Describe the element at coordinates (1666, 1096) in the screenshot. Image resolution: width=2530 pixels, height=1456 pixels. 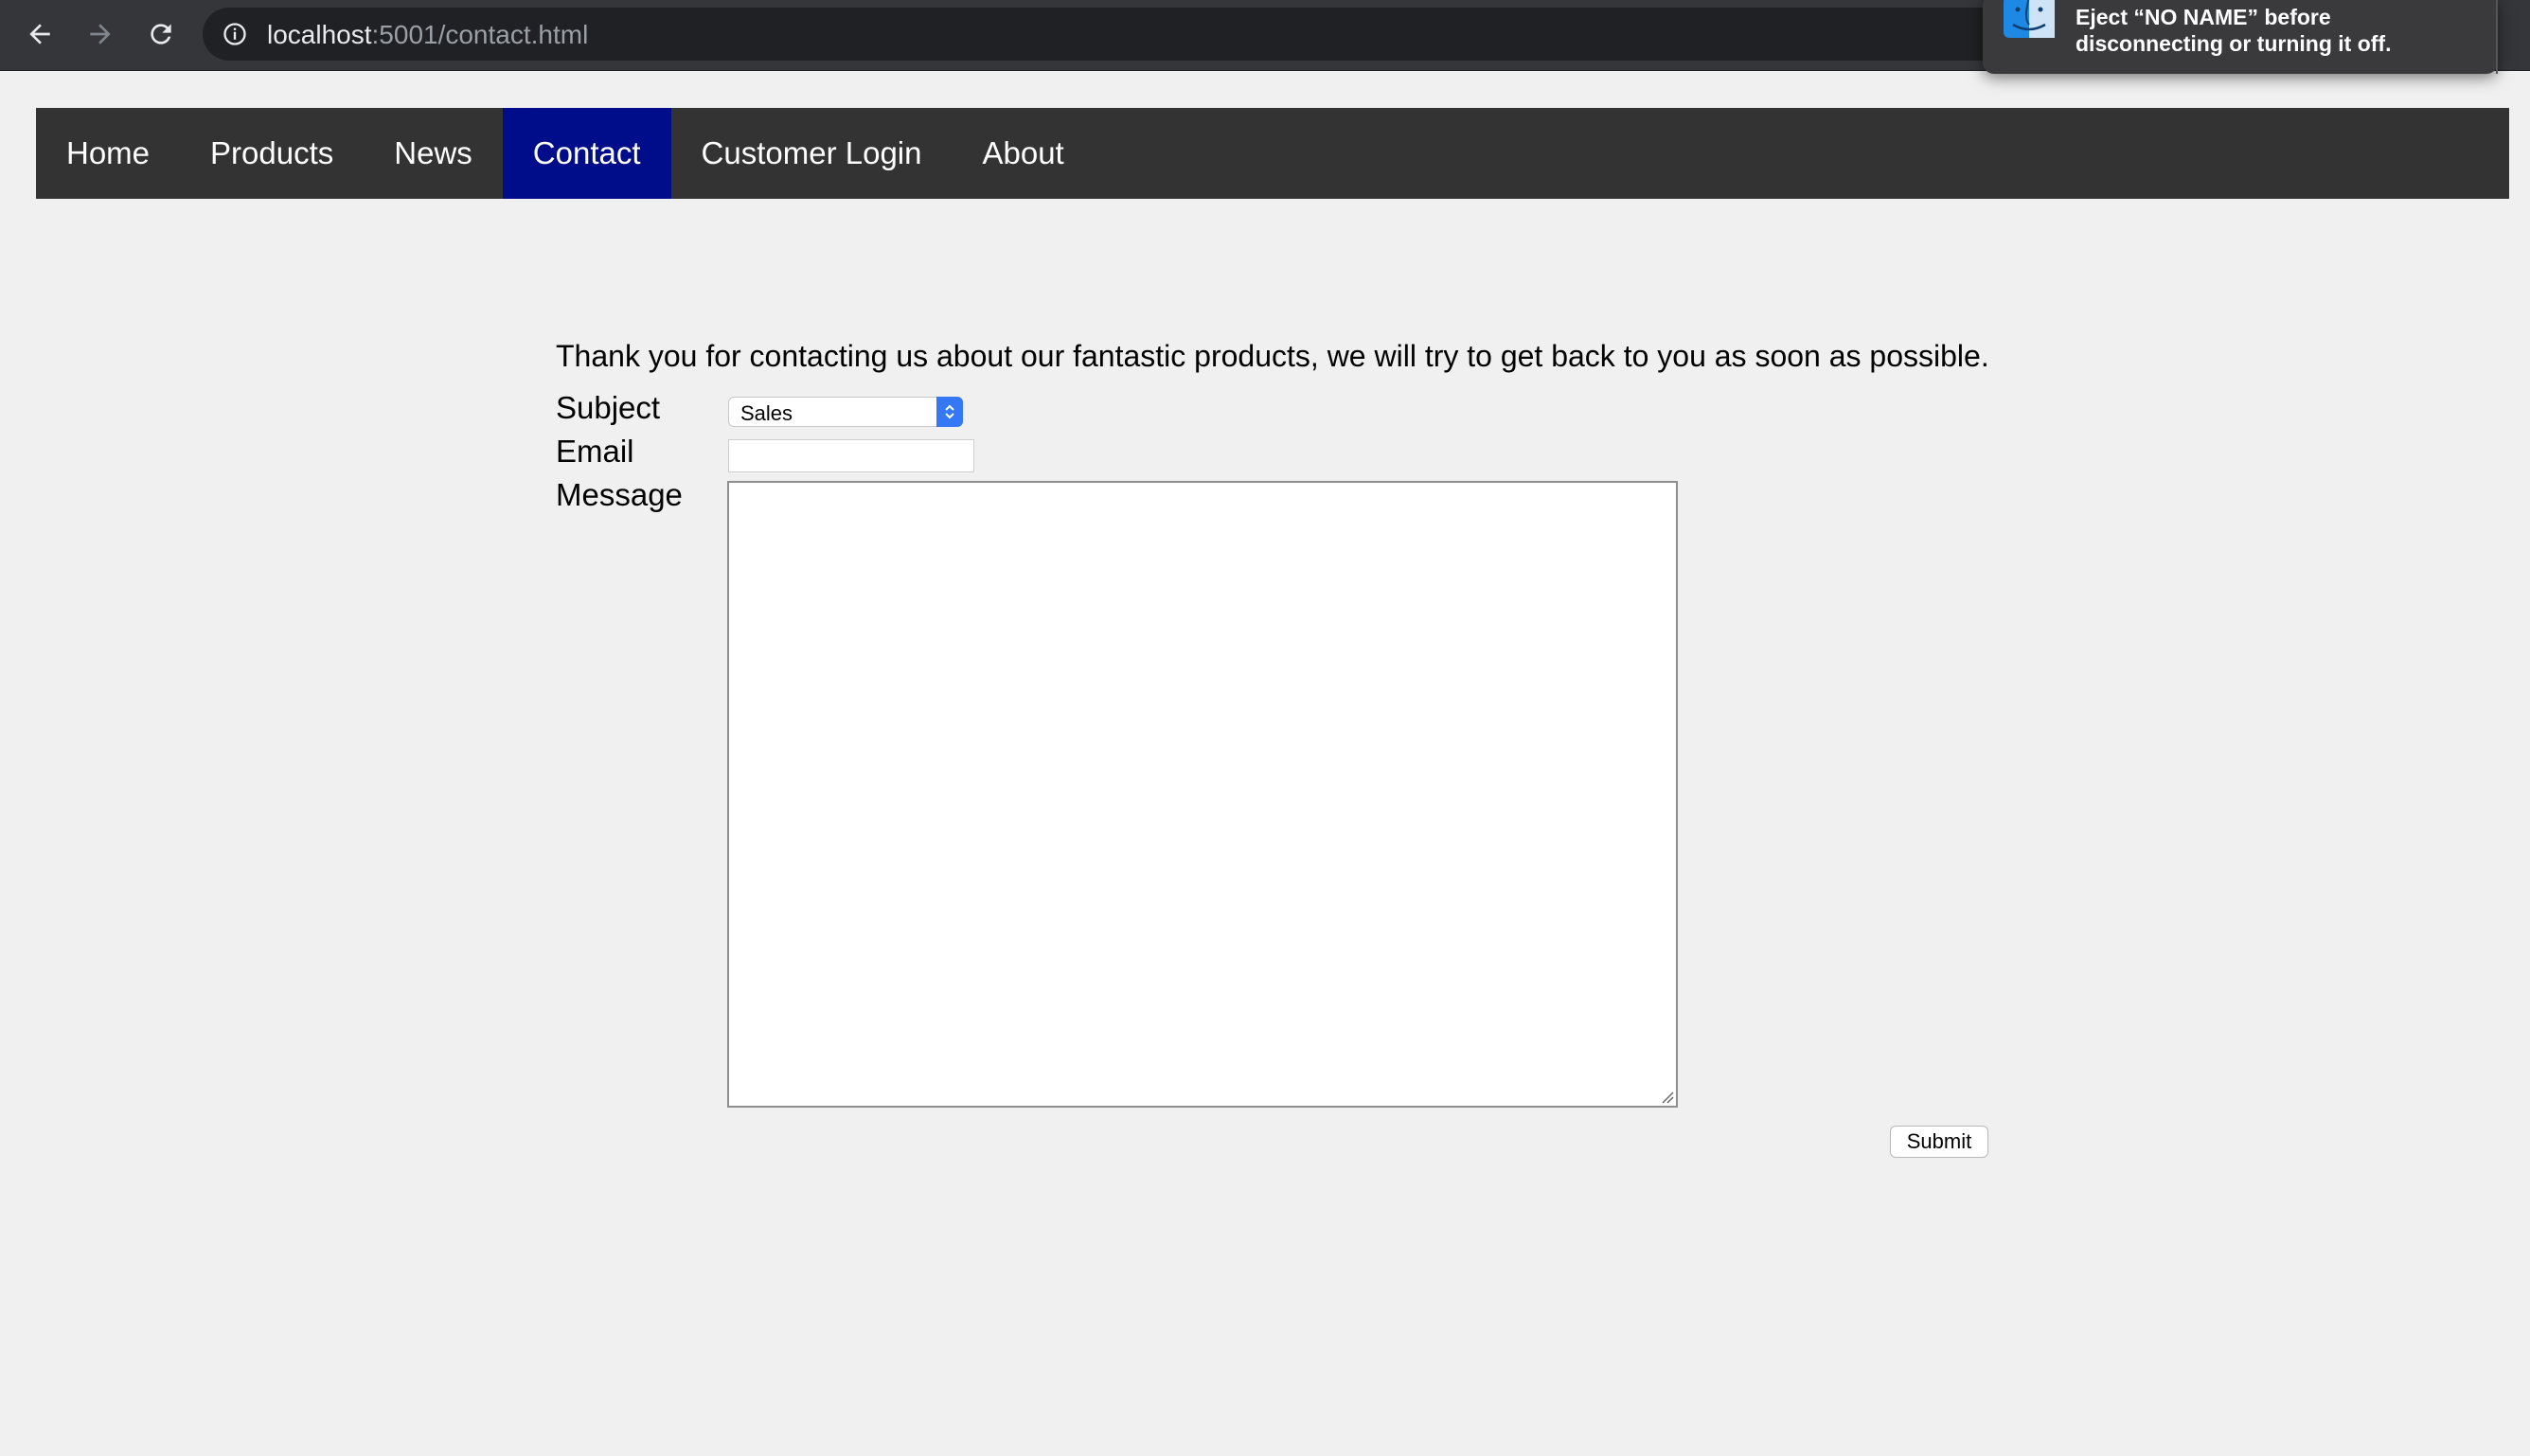
I see `resize-grip-icon` at that location.